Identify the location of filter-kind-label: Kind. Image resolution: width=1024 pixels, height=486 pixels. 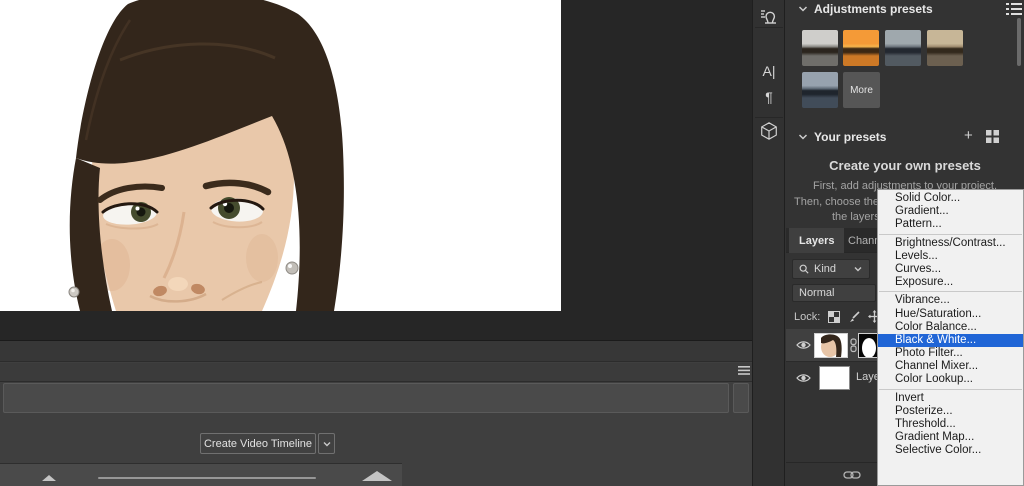
(825, 269).